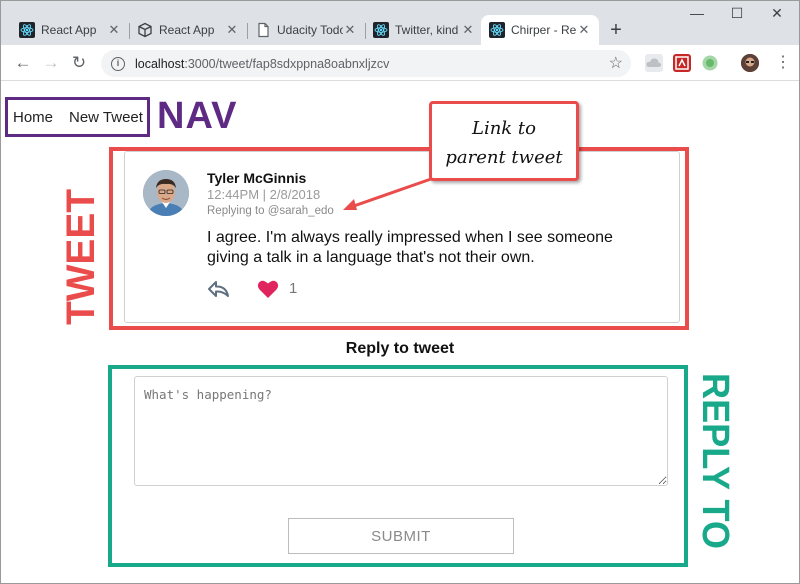 The width and height of the screenshot is (800, 584). I want to click on close-window-button: ✕, so click(777, 13).